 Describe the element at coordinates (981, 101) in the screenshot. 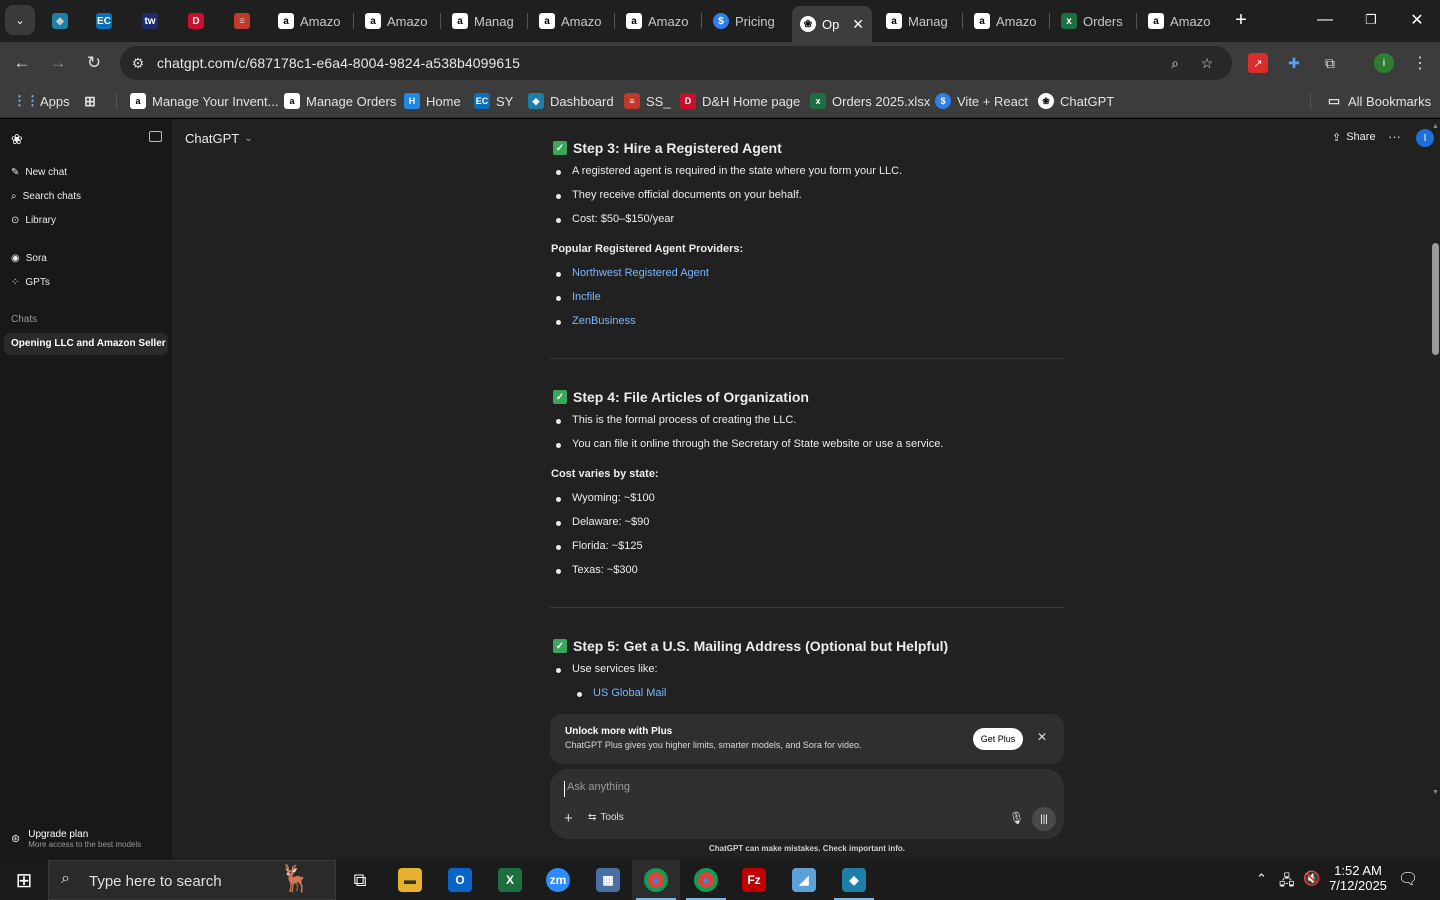

I see `bookmark-vite-react: $ Vite + React` at that location.